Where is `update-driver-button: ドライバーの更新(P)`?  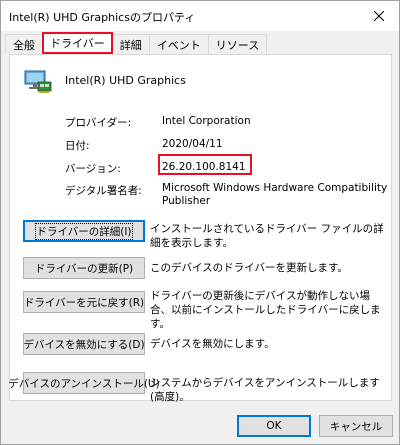
update-driver-button: ドライバーの更新(P) is located at coordinates (84, 268).